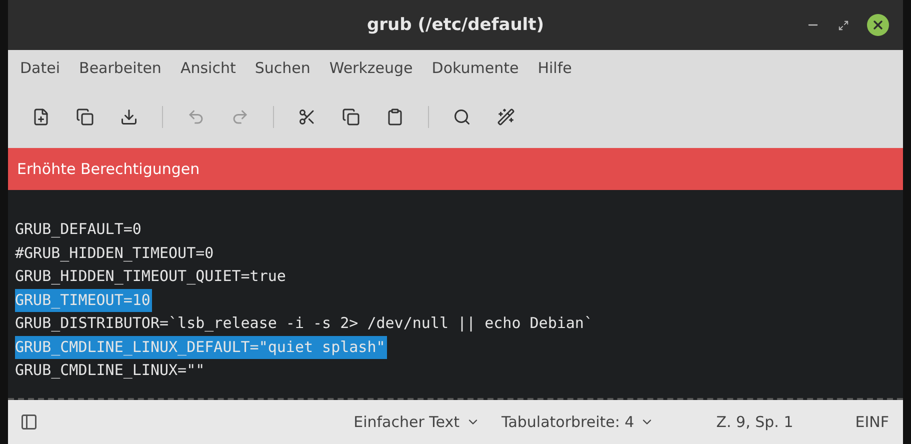 The image size is (911, 444). I want to click on code-line: GRUB_DEFAULT=0, so click(78, 229).